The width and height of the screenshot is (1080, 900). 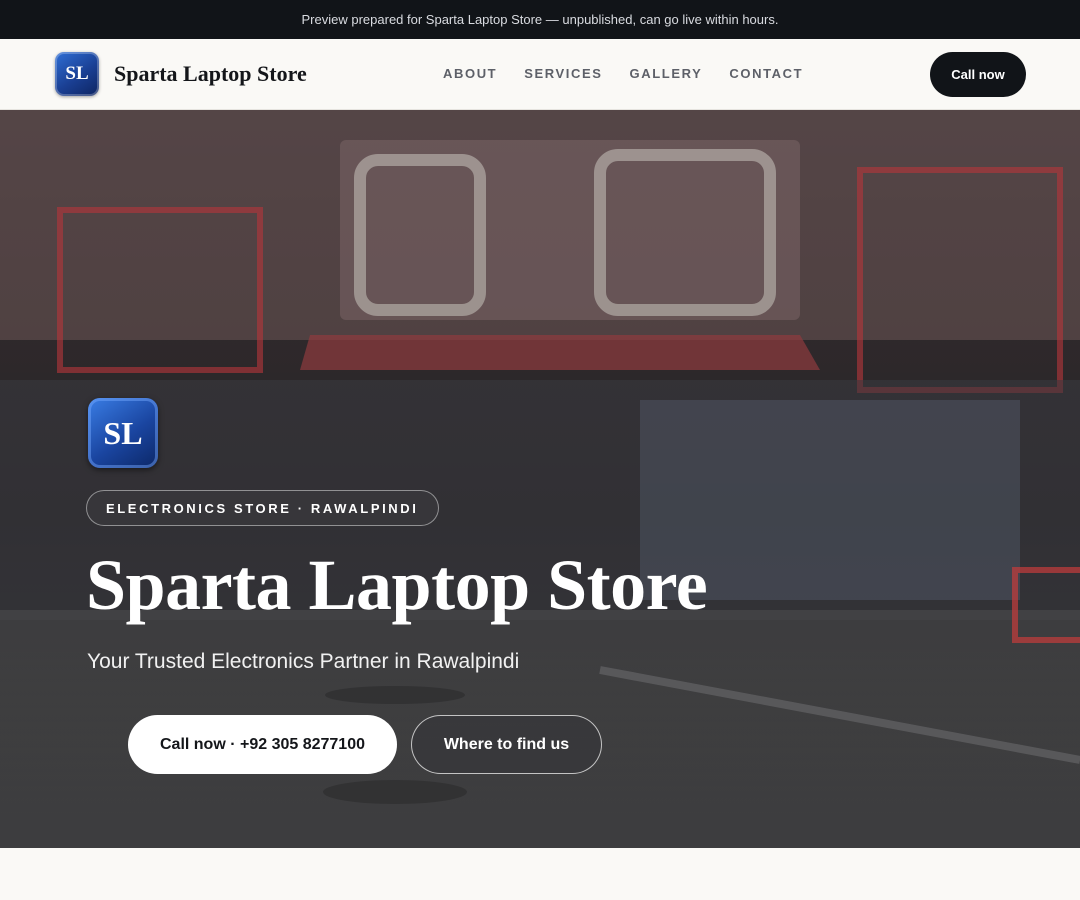 What do you see at coordinates (623, 73) in the screenshot?
I see `main-nav: ABOUT SERVICES GALLERY CONTACT` at bounding box center [623, 73].